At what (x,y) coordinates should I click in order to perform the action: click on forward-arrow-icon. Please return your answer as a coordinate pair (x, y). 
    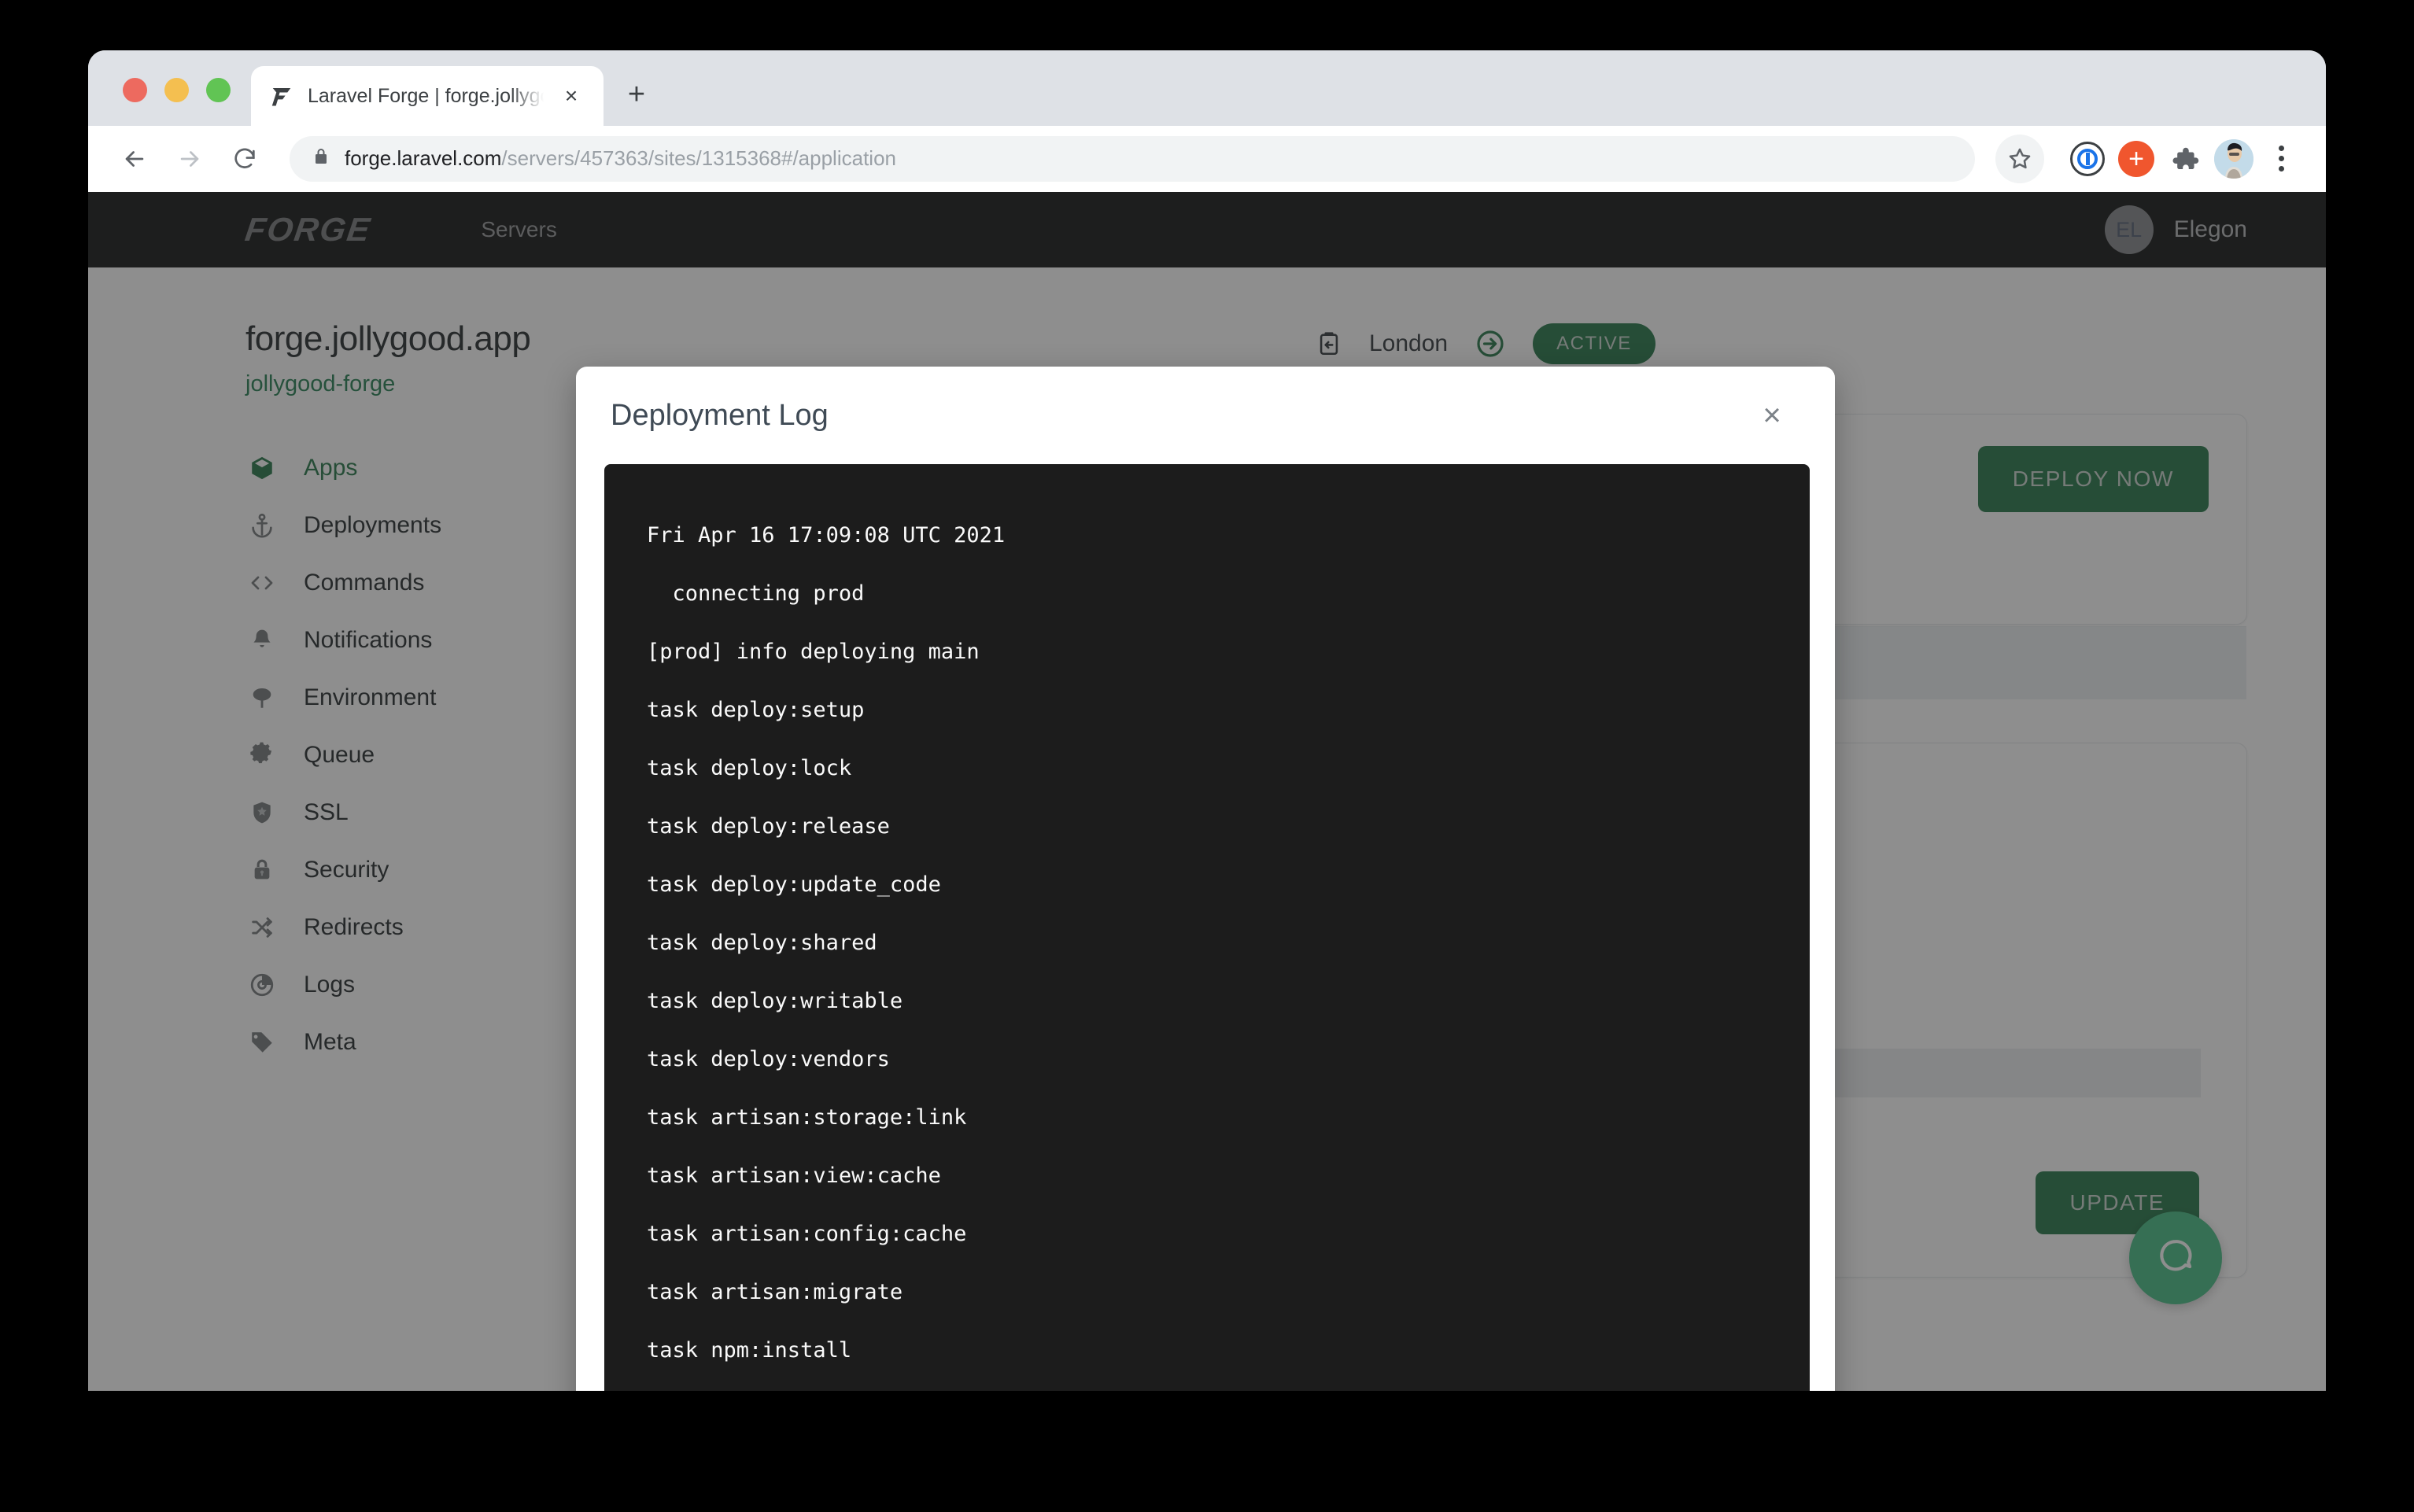
    Looking at the image, I should click on (190, 159).